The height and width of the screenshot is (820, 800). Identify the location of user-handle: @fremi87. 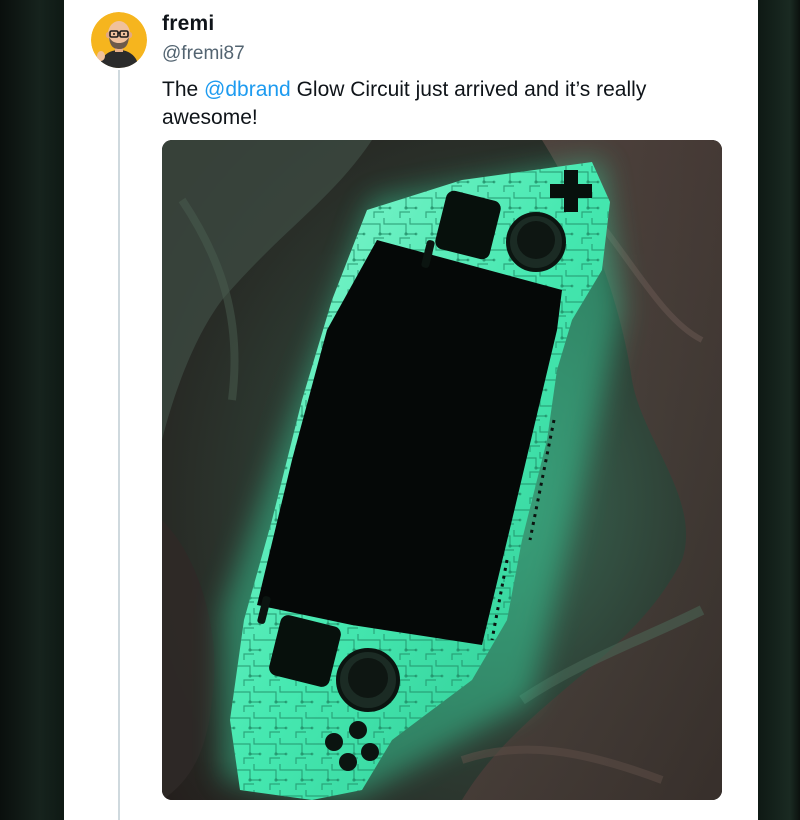
(203, 54).